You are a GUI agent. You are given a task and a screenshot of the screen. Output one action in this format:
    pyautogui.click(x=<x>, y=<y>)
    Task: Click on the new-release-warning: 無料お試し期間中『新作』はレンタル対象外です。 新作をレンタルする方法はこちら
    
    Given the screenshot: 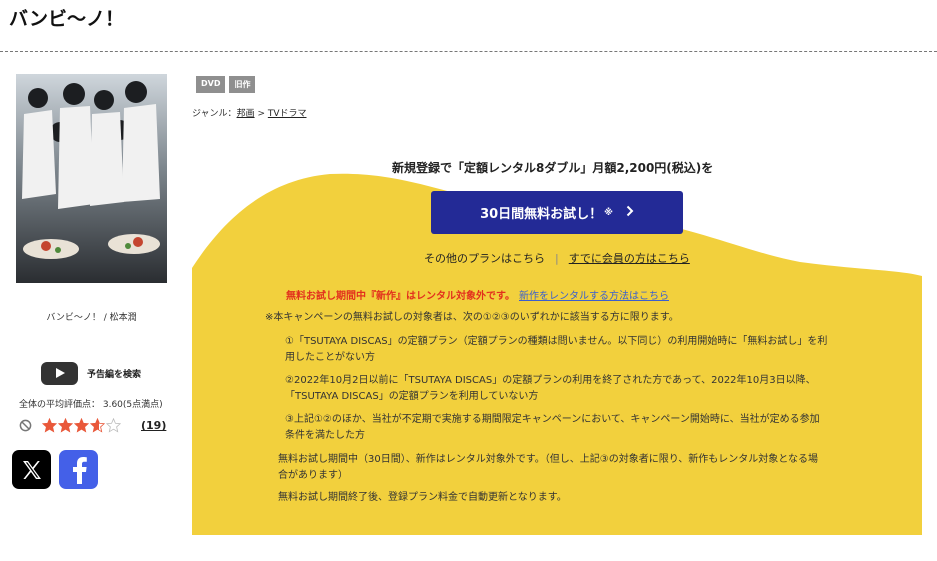 What is the action you would take?
    pyautogui.click(x=477, y=294)
    